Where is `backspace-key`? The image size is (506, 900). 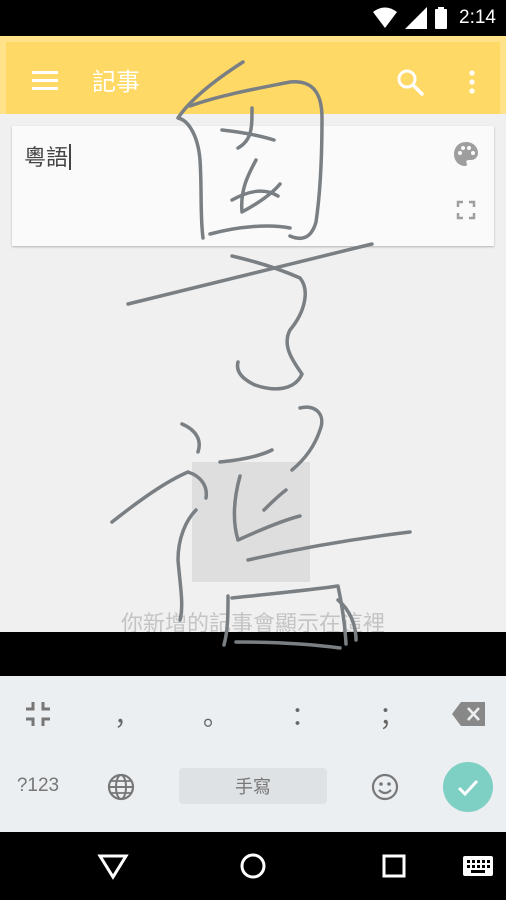
backspace-key is located at coordinates (469, 714).